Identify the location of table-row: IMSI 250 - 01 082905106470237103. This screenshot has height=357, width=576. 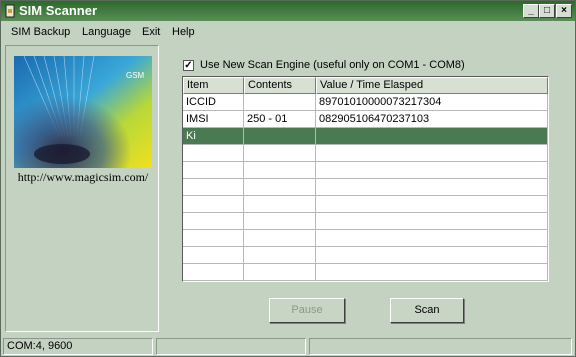
(365, 119).